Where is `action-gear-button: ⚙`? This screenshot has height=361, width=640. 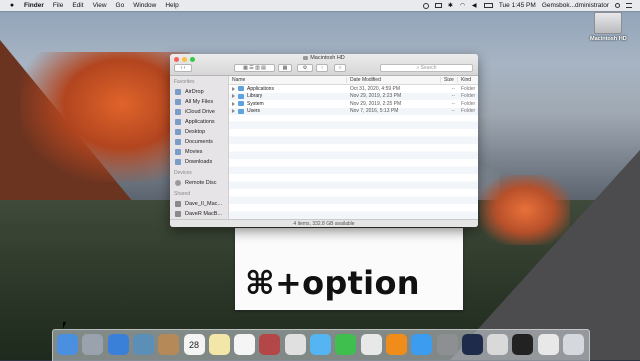 action-gear-button: ⚙ is located at coordinates (305, 68).